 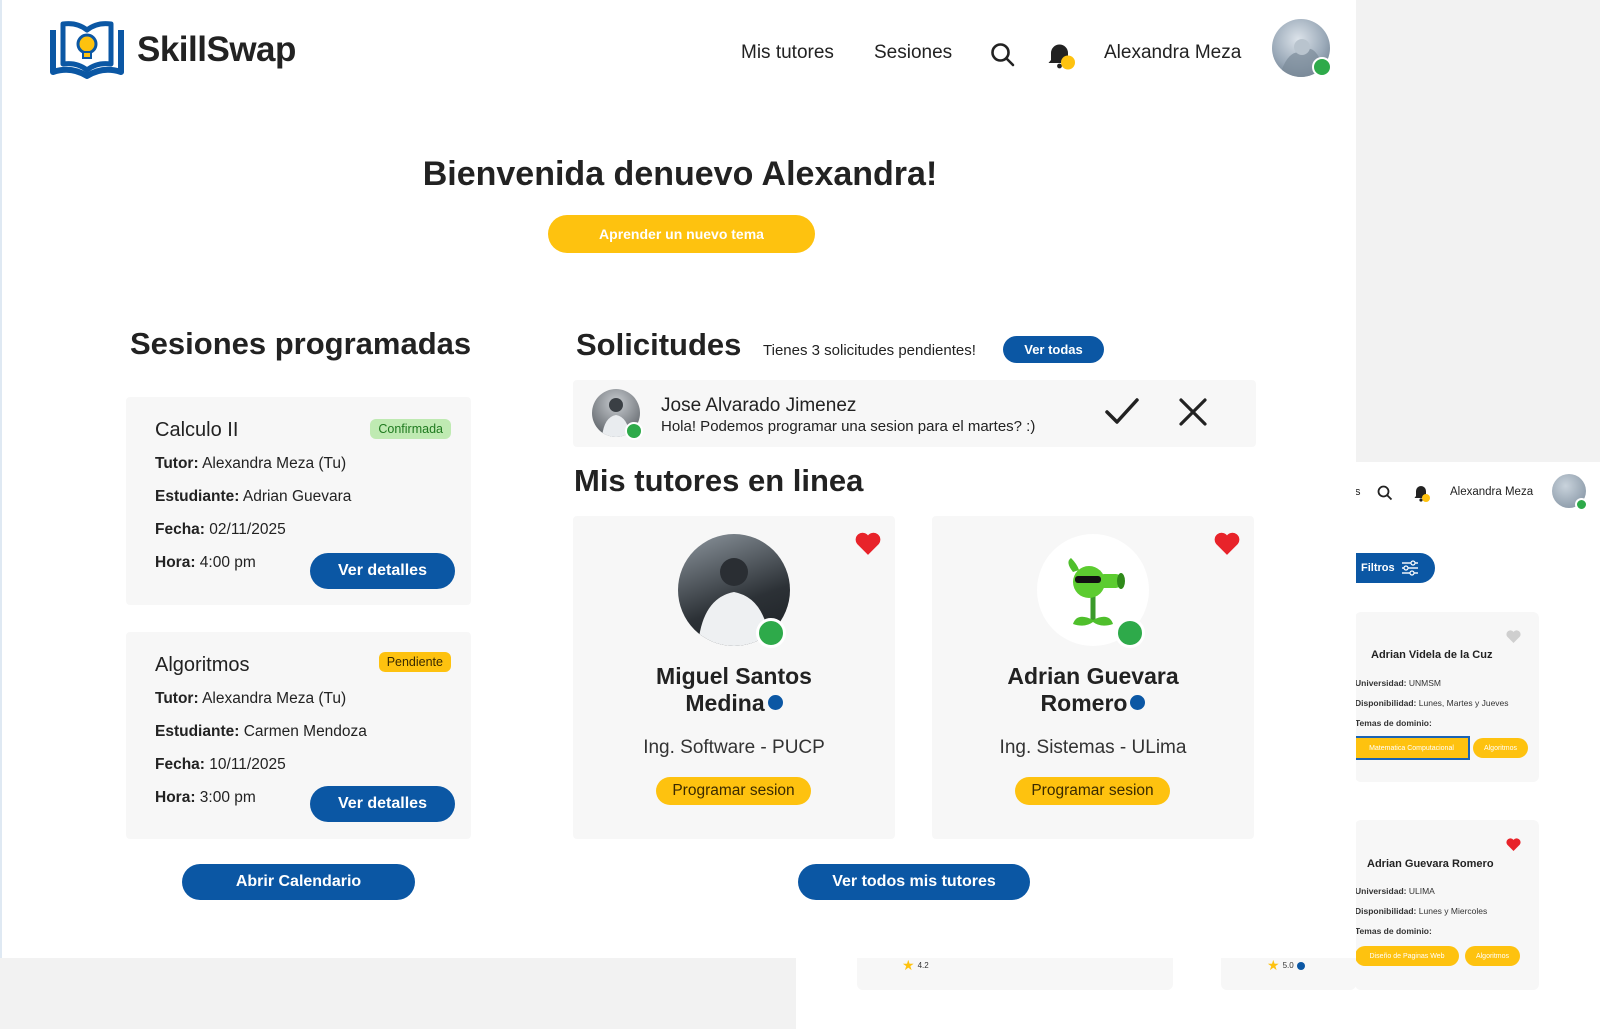 What do you see at coordinates (1053, 349) in the screenshot?
I see `see-all-requests-button: Ver todas` at bounding box center [1053, 349].